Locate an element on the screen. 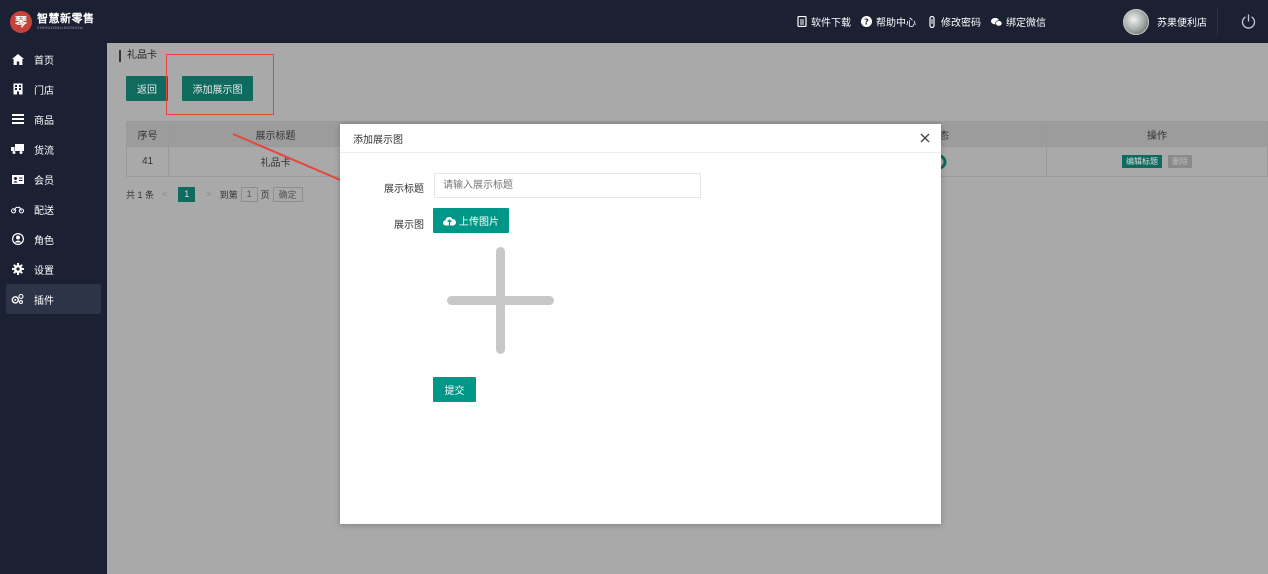 The width and height of the screenshot is (1268, 574). plugin-gears-icon is located at coordinates (17, 299).